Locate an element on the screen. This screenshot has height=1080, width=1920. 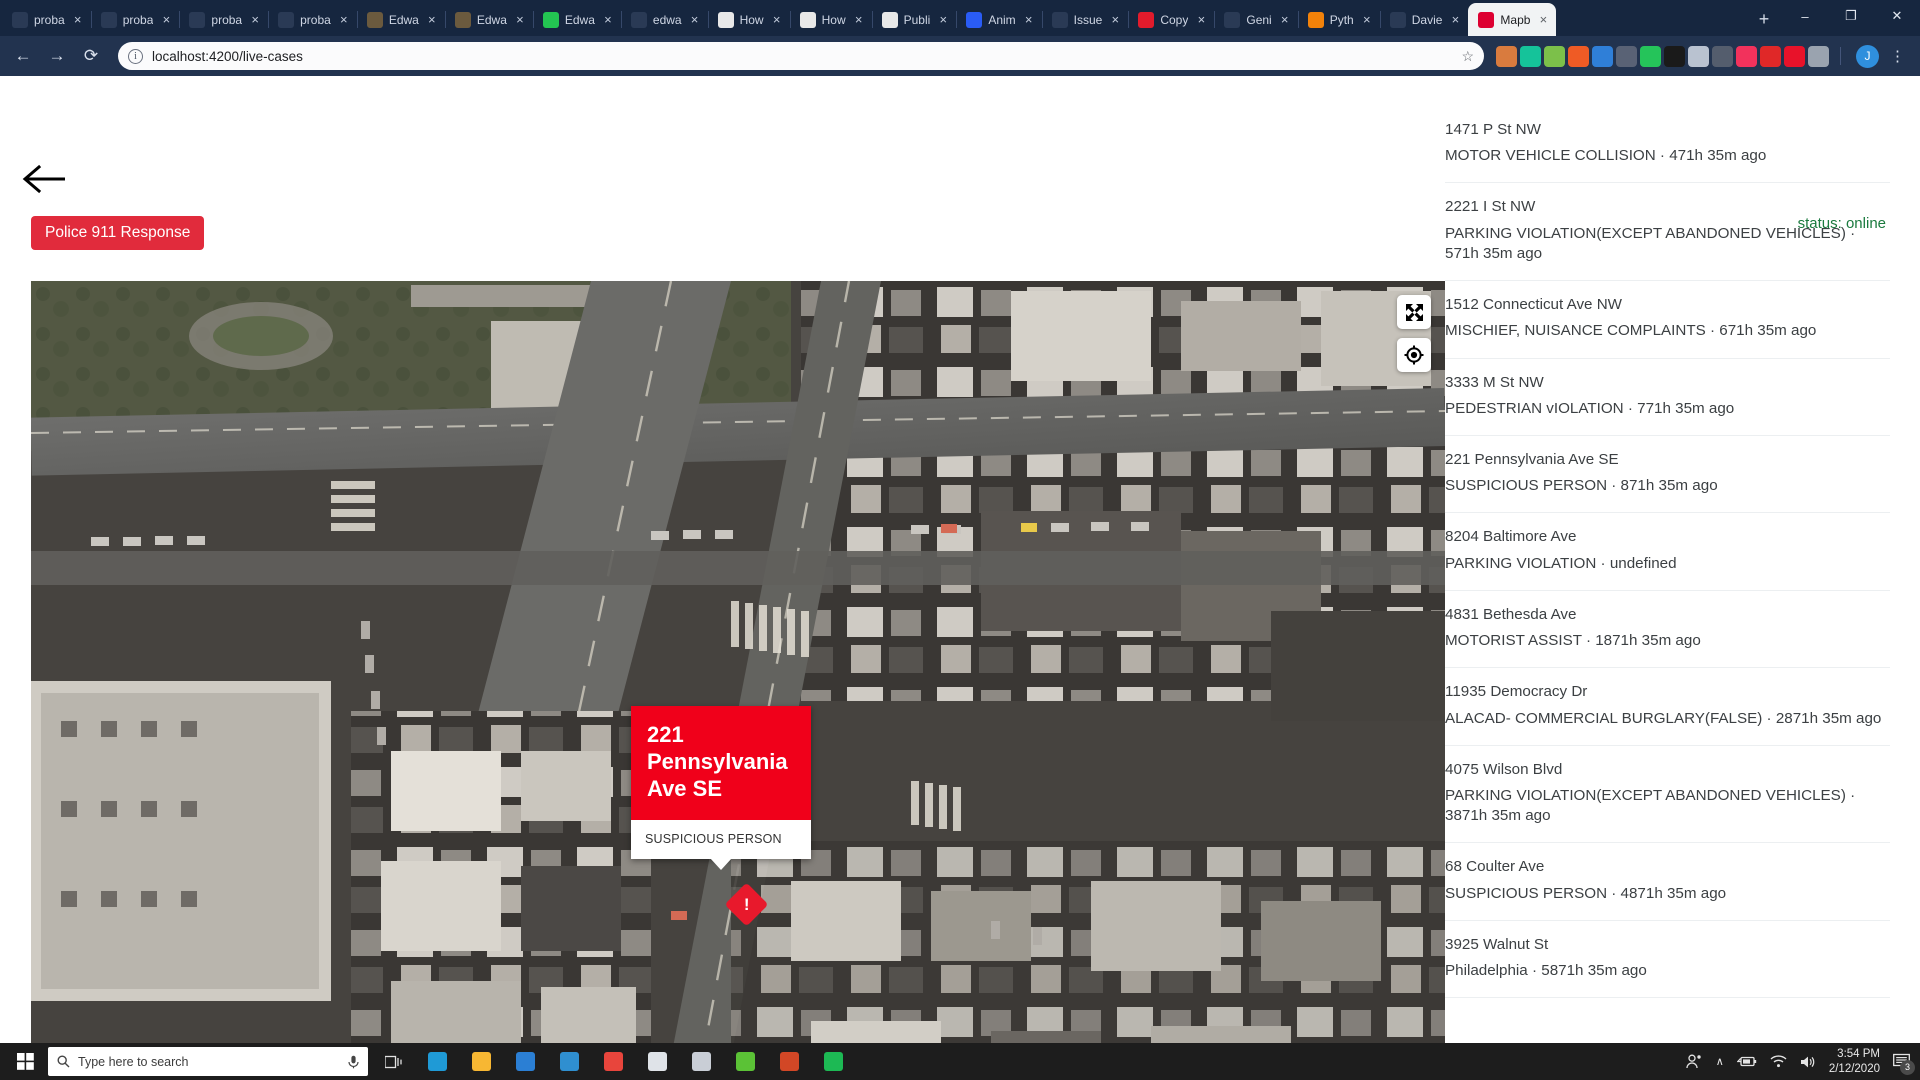
forward-red-icon is located at coordinates (1770, 56).